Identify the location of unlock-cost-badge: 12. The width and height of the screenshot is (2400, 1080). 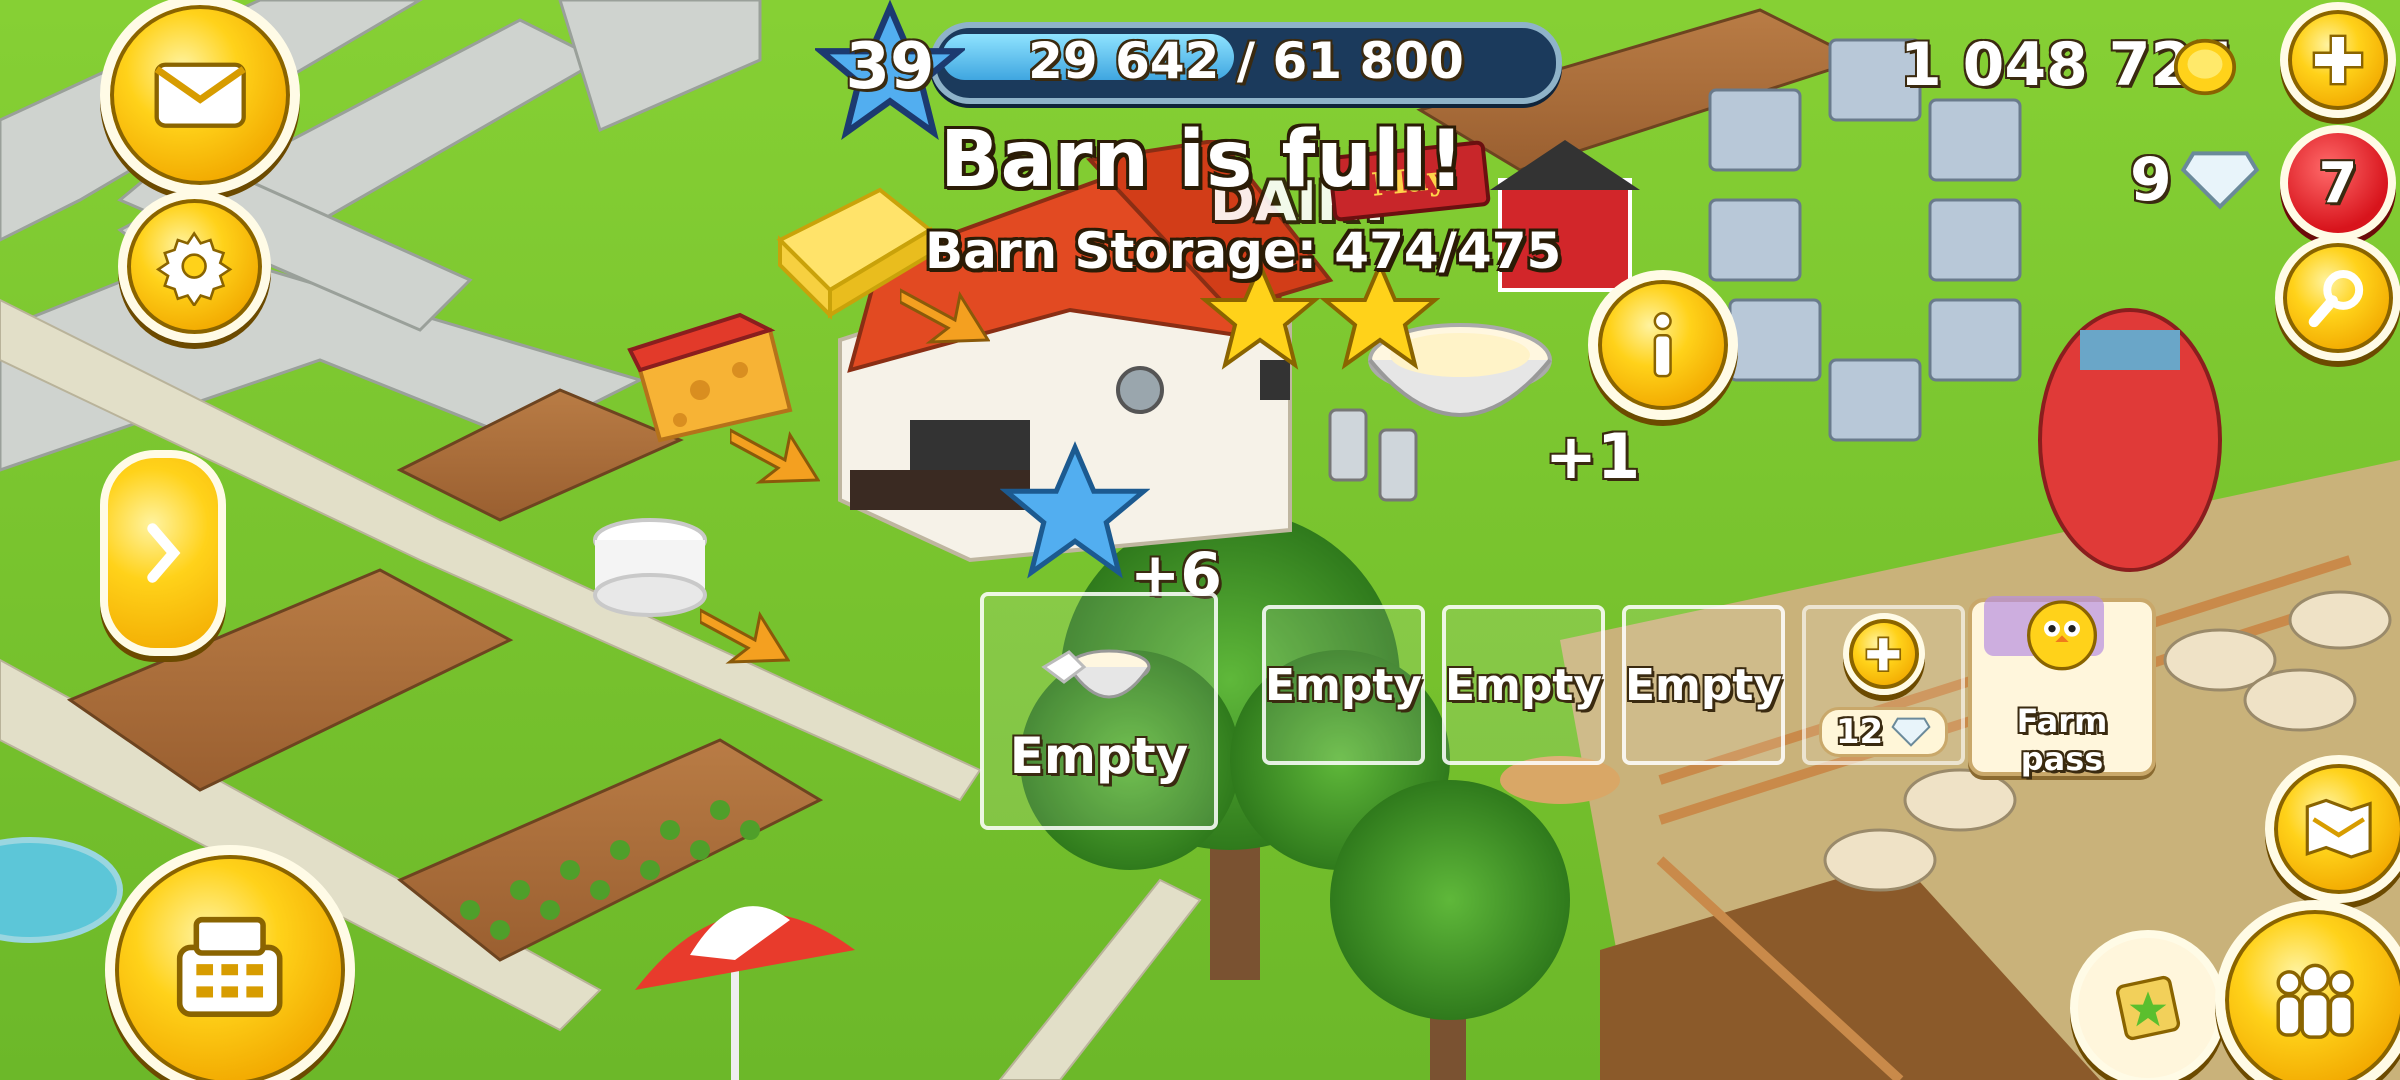
(1883, 732).